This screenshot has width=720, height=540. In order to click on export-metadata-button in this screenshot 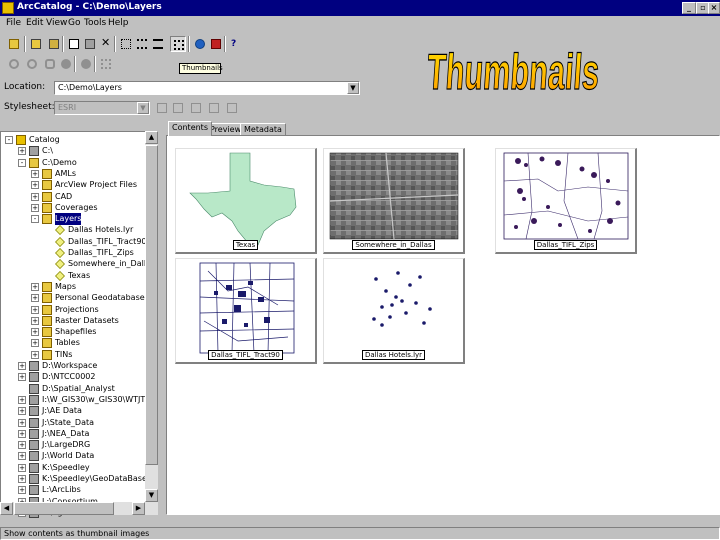, I will do `click(214, 108)`.